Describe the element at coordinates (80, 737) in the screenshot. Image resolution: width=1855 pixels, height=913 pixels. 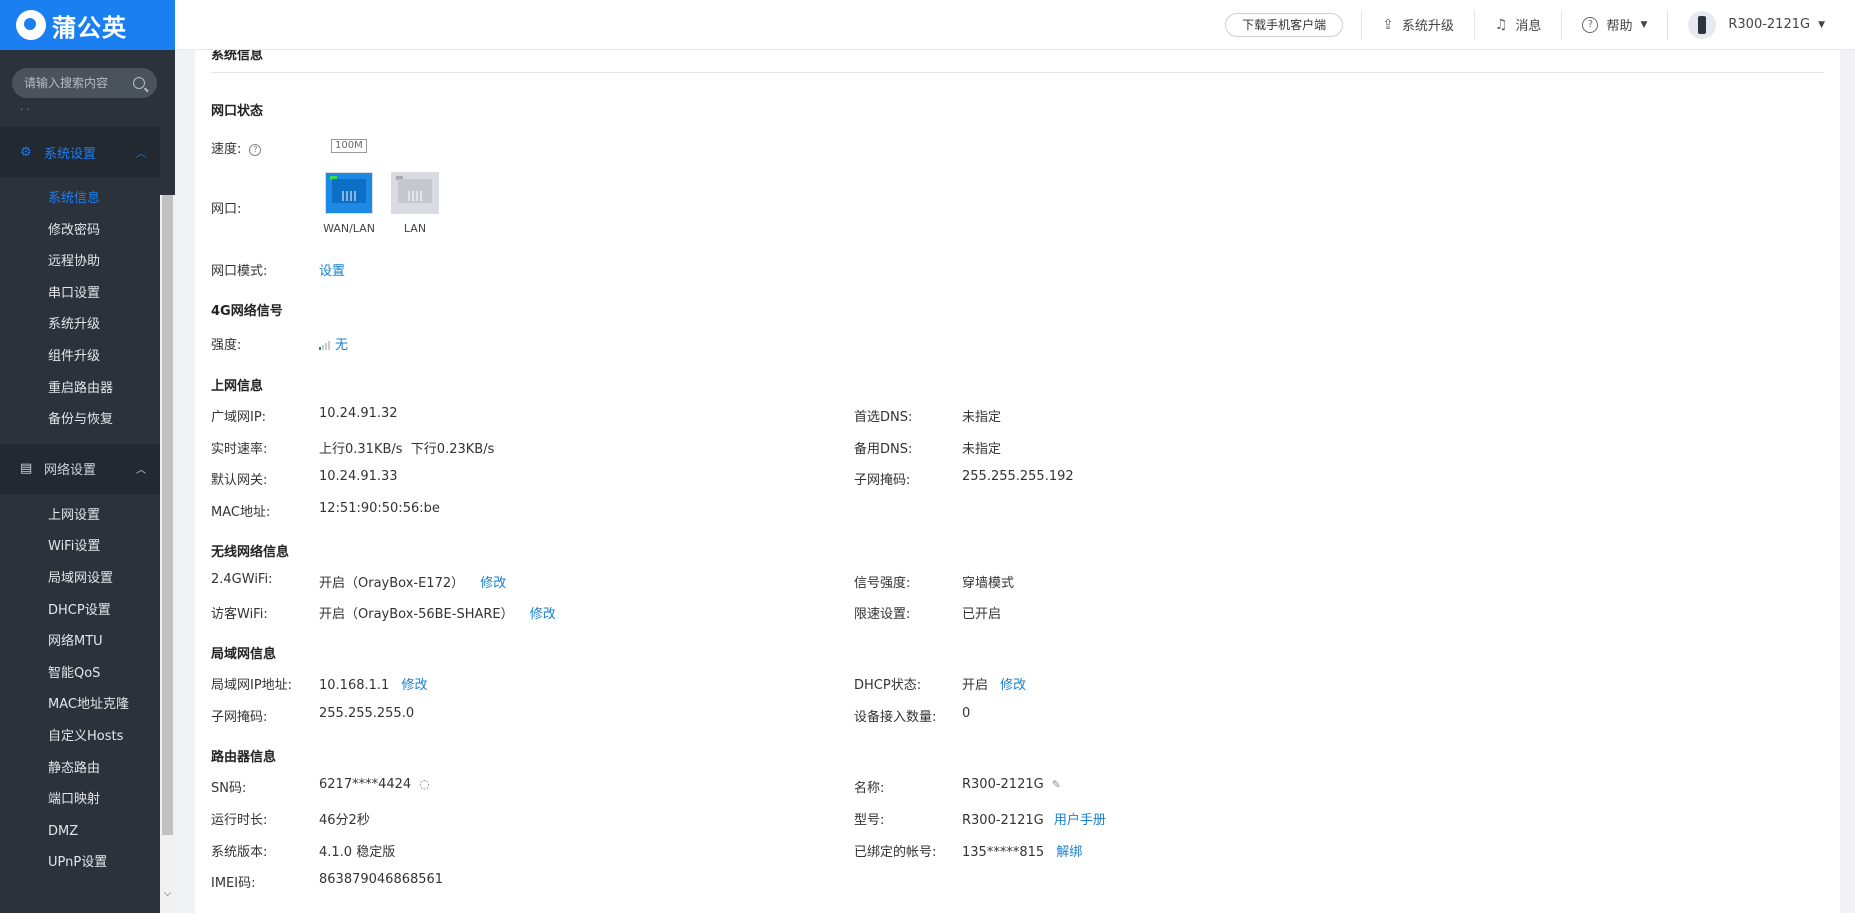
I see `sidebar-item-hosts: 自定义Hosts` at that location.